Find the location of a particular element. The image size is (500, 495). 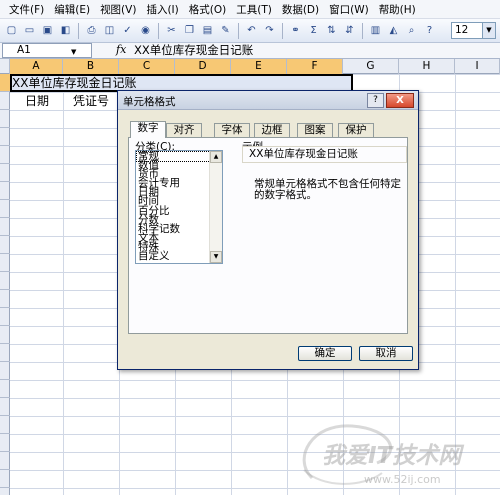

redo-icon: ↷ is located at coordinates (269, 30).